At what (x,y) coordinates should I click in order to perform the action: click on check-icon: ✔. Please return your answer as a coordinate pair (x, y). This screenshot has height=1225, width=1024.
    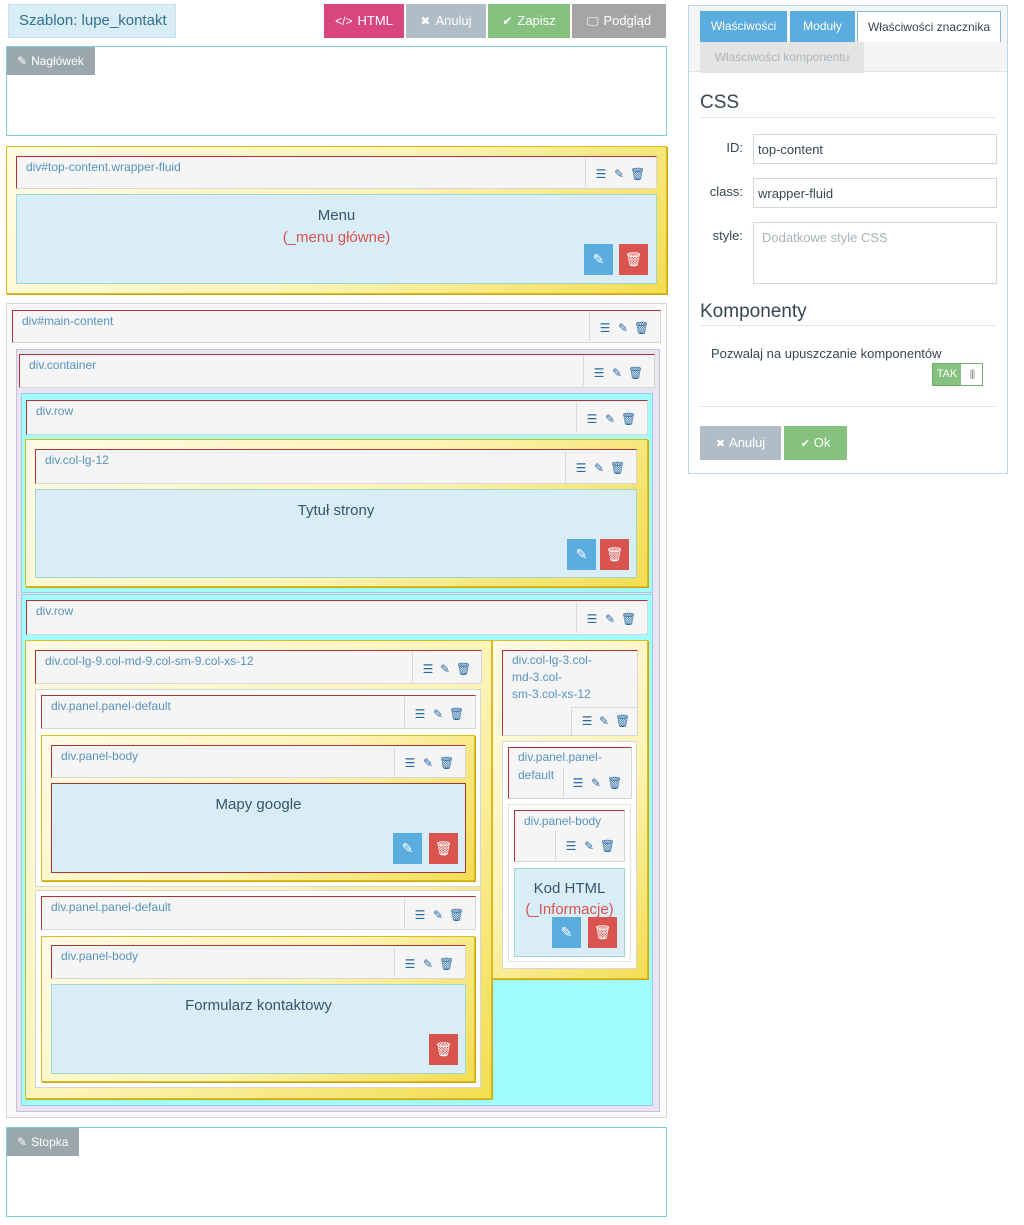
    Looking at the image, I should click on (805, 444).